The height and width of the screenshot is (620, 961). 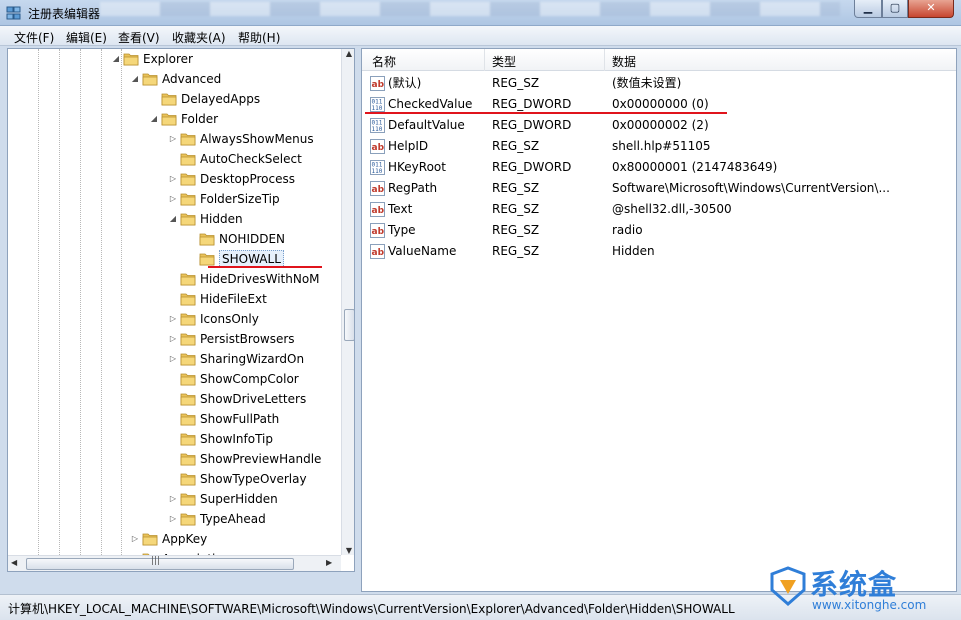 What do you see at coordinates (659, 146) in the screenshot?
I see `list-row: ab HelpID REG_SZ shell.hlp#51105` at bounding box center [659, 146].